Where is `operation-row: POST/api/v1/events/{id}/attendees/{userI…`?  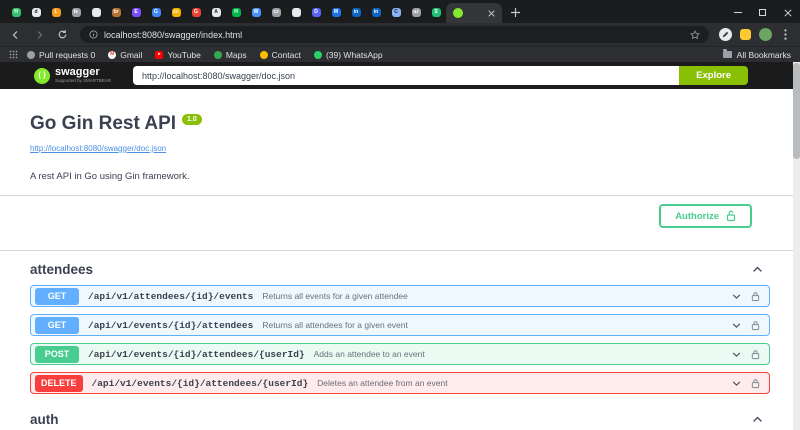 operation-row: POST/api/v1/events/{id}/attendees/{userI… is located at coordinates (400, 354).